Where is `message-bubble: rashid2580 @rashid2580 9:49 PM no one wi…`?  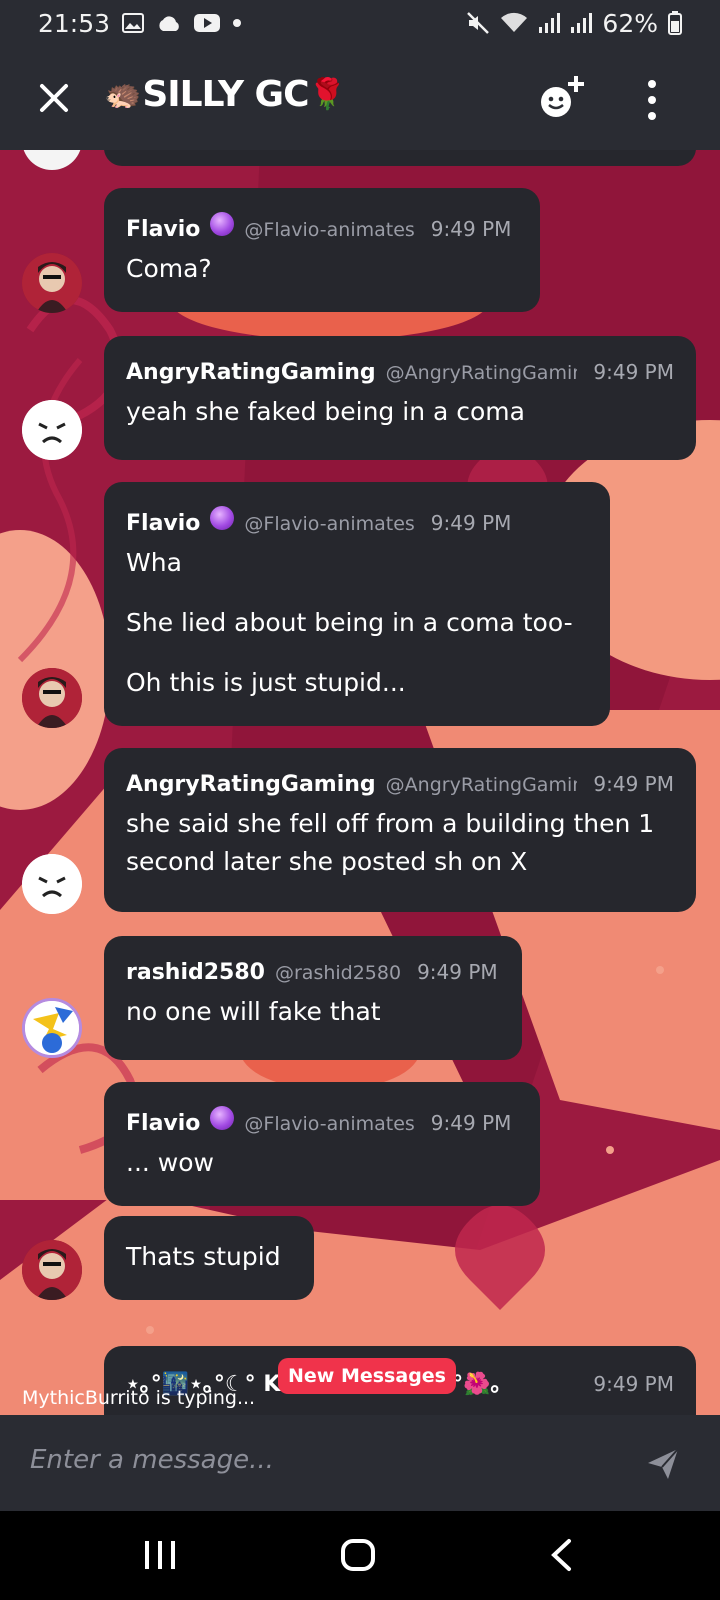
message-bubble: rashid2580 @rashid2580 9:49 PM no one wi… is located at coordinates (313, 998).